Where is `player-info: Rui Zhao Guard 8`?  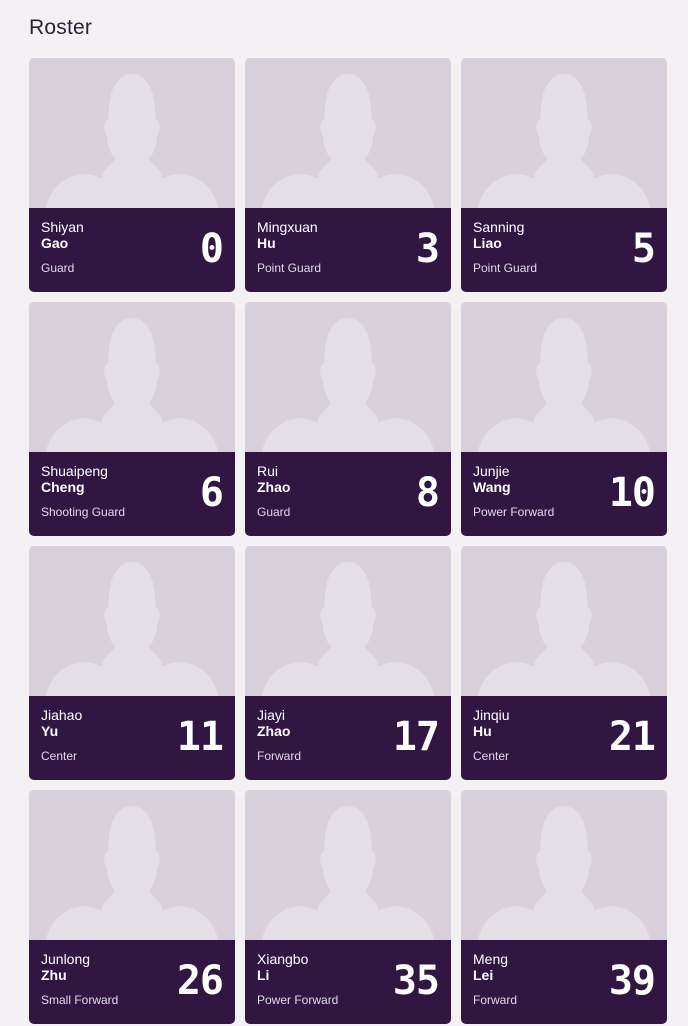 player-info: Rui Zhao Guard 8 is located at coordinates (348, 494).